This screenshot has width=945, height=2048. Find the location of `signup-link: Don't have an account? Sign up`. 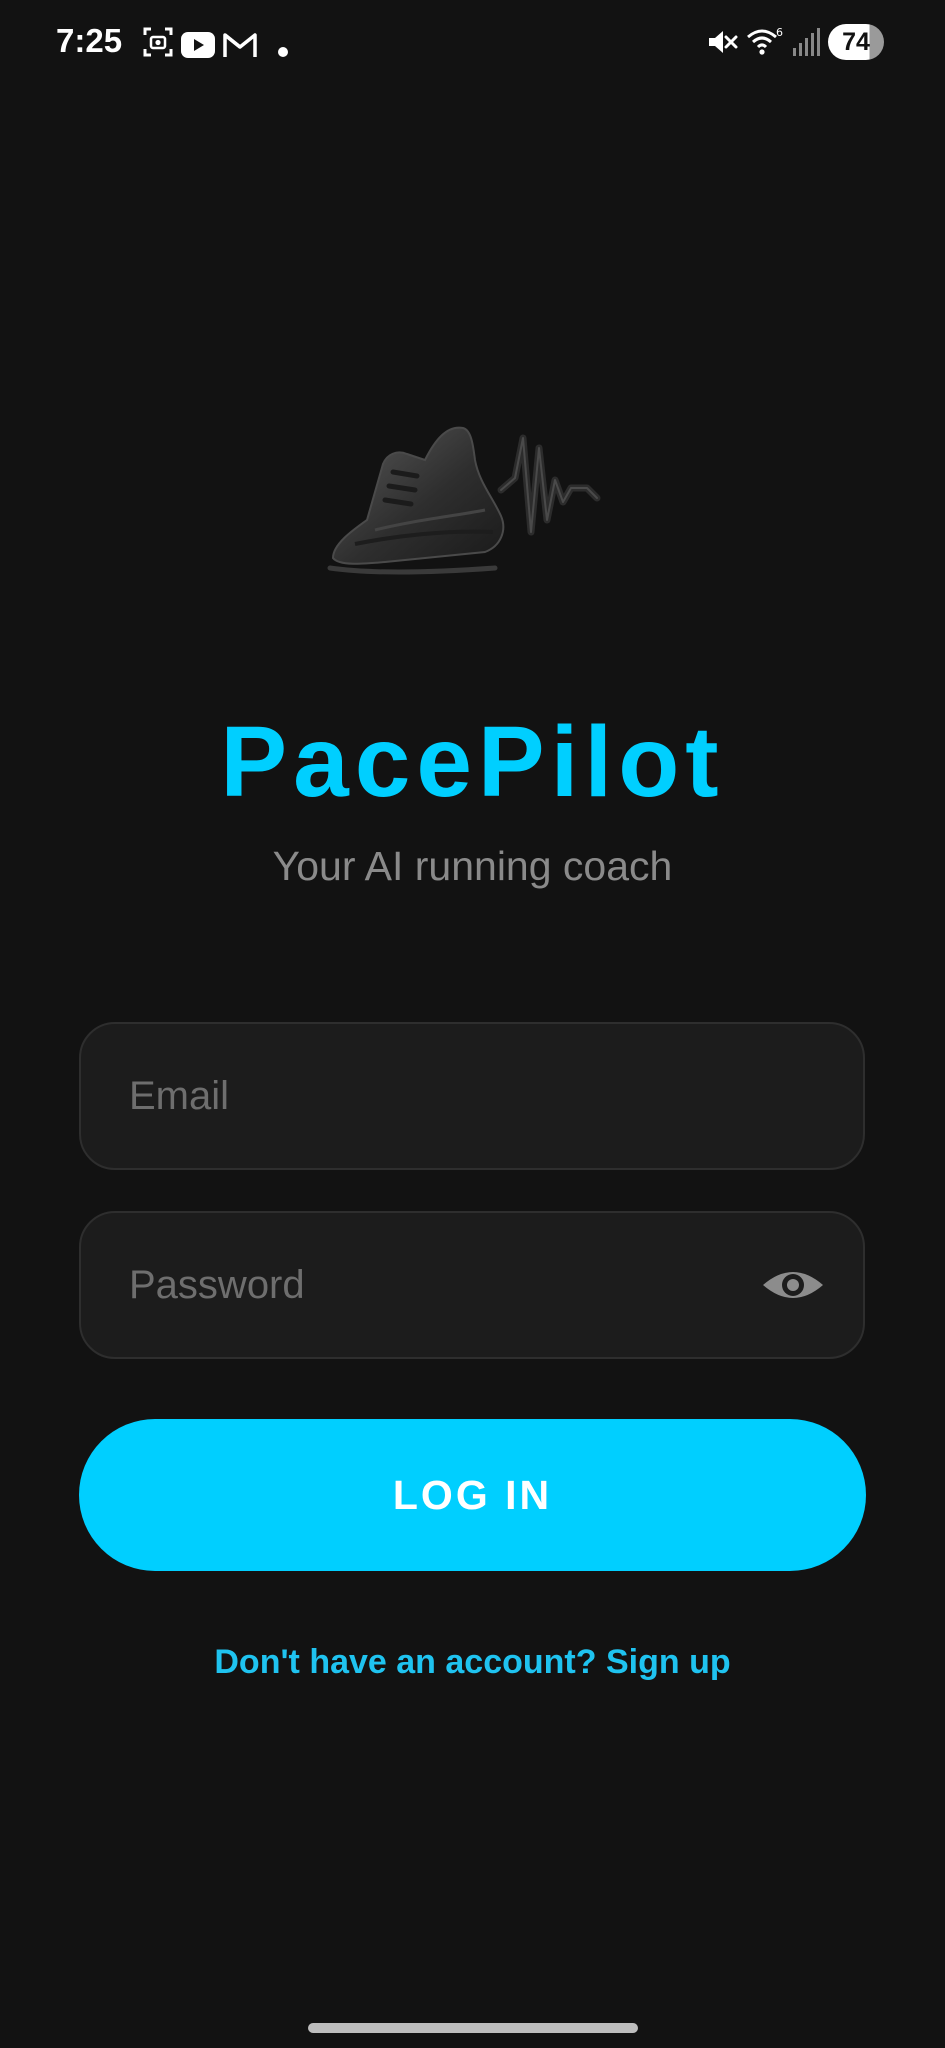

signup-link: Don't have an account? Sign up is located at coordinates (472, 1662).